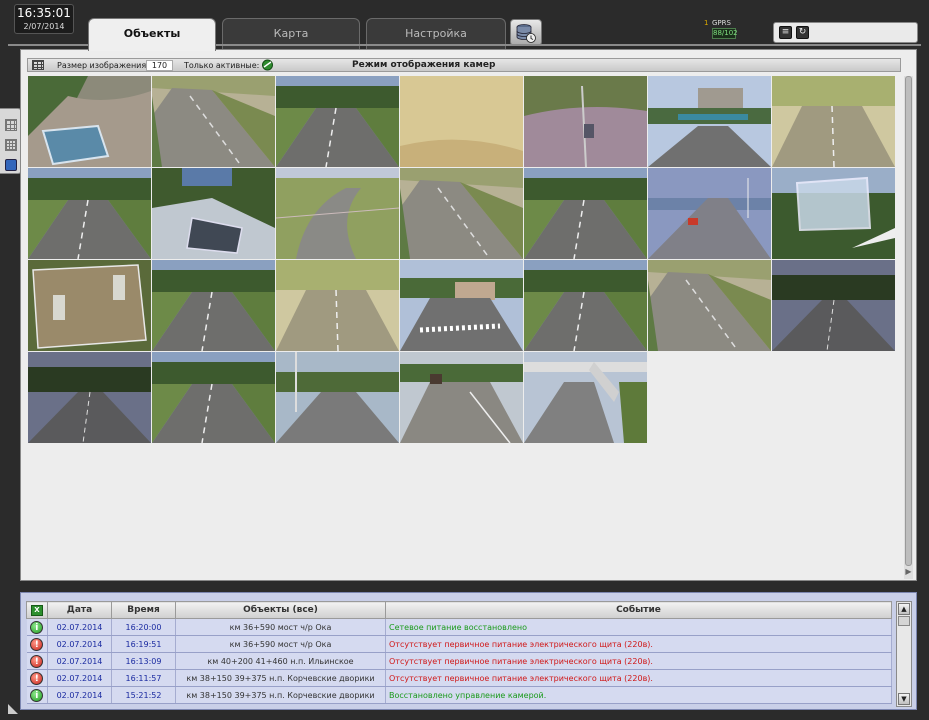 The height and width of the screenshot is (720, 929). Describe the element at coordinates (152, 34) in the screenshot. I see `tab-objects: Объекты` at that location.